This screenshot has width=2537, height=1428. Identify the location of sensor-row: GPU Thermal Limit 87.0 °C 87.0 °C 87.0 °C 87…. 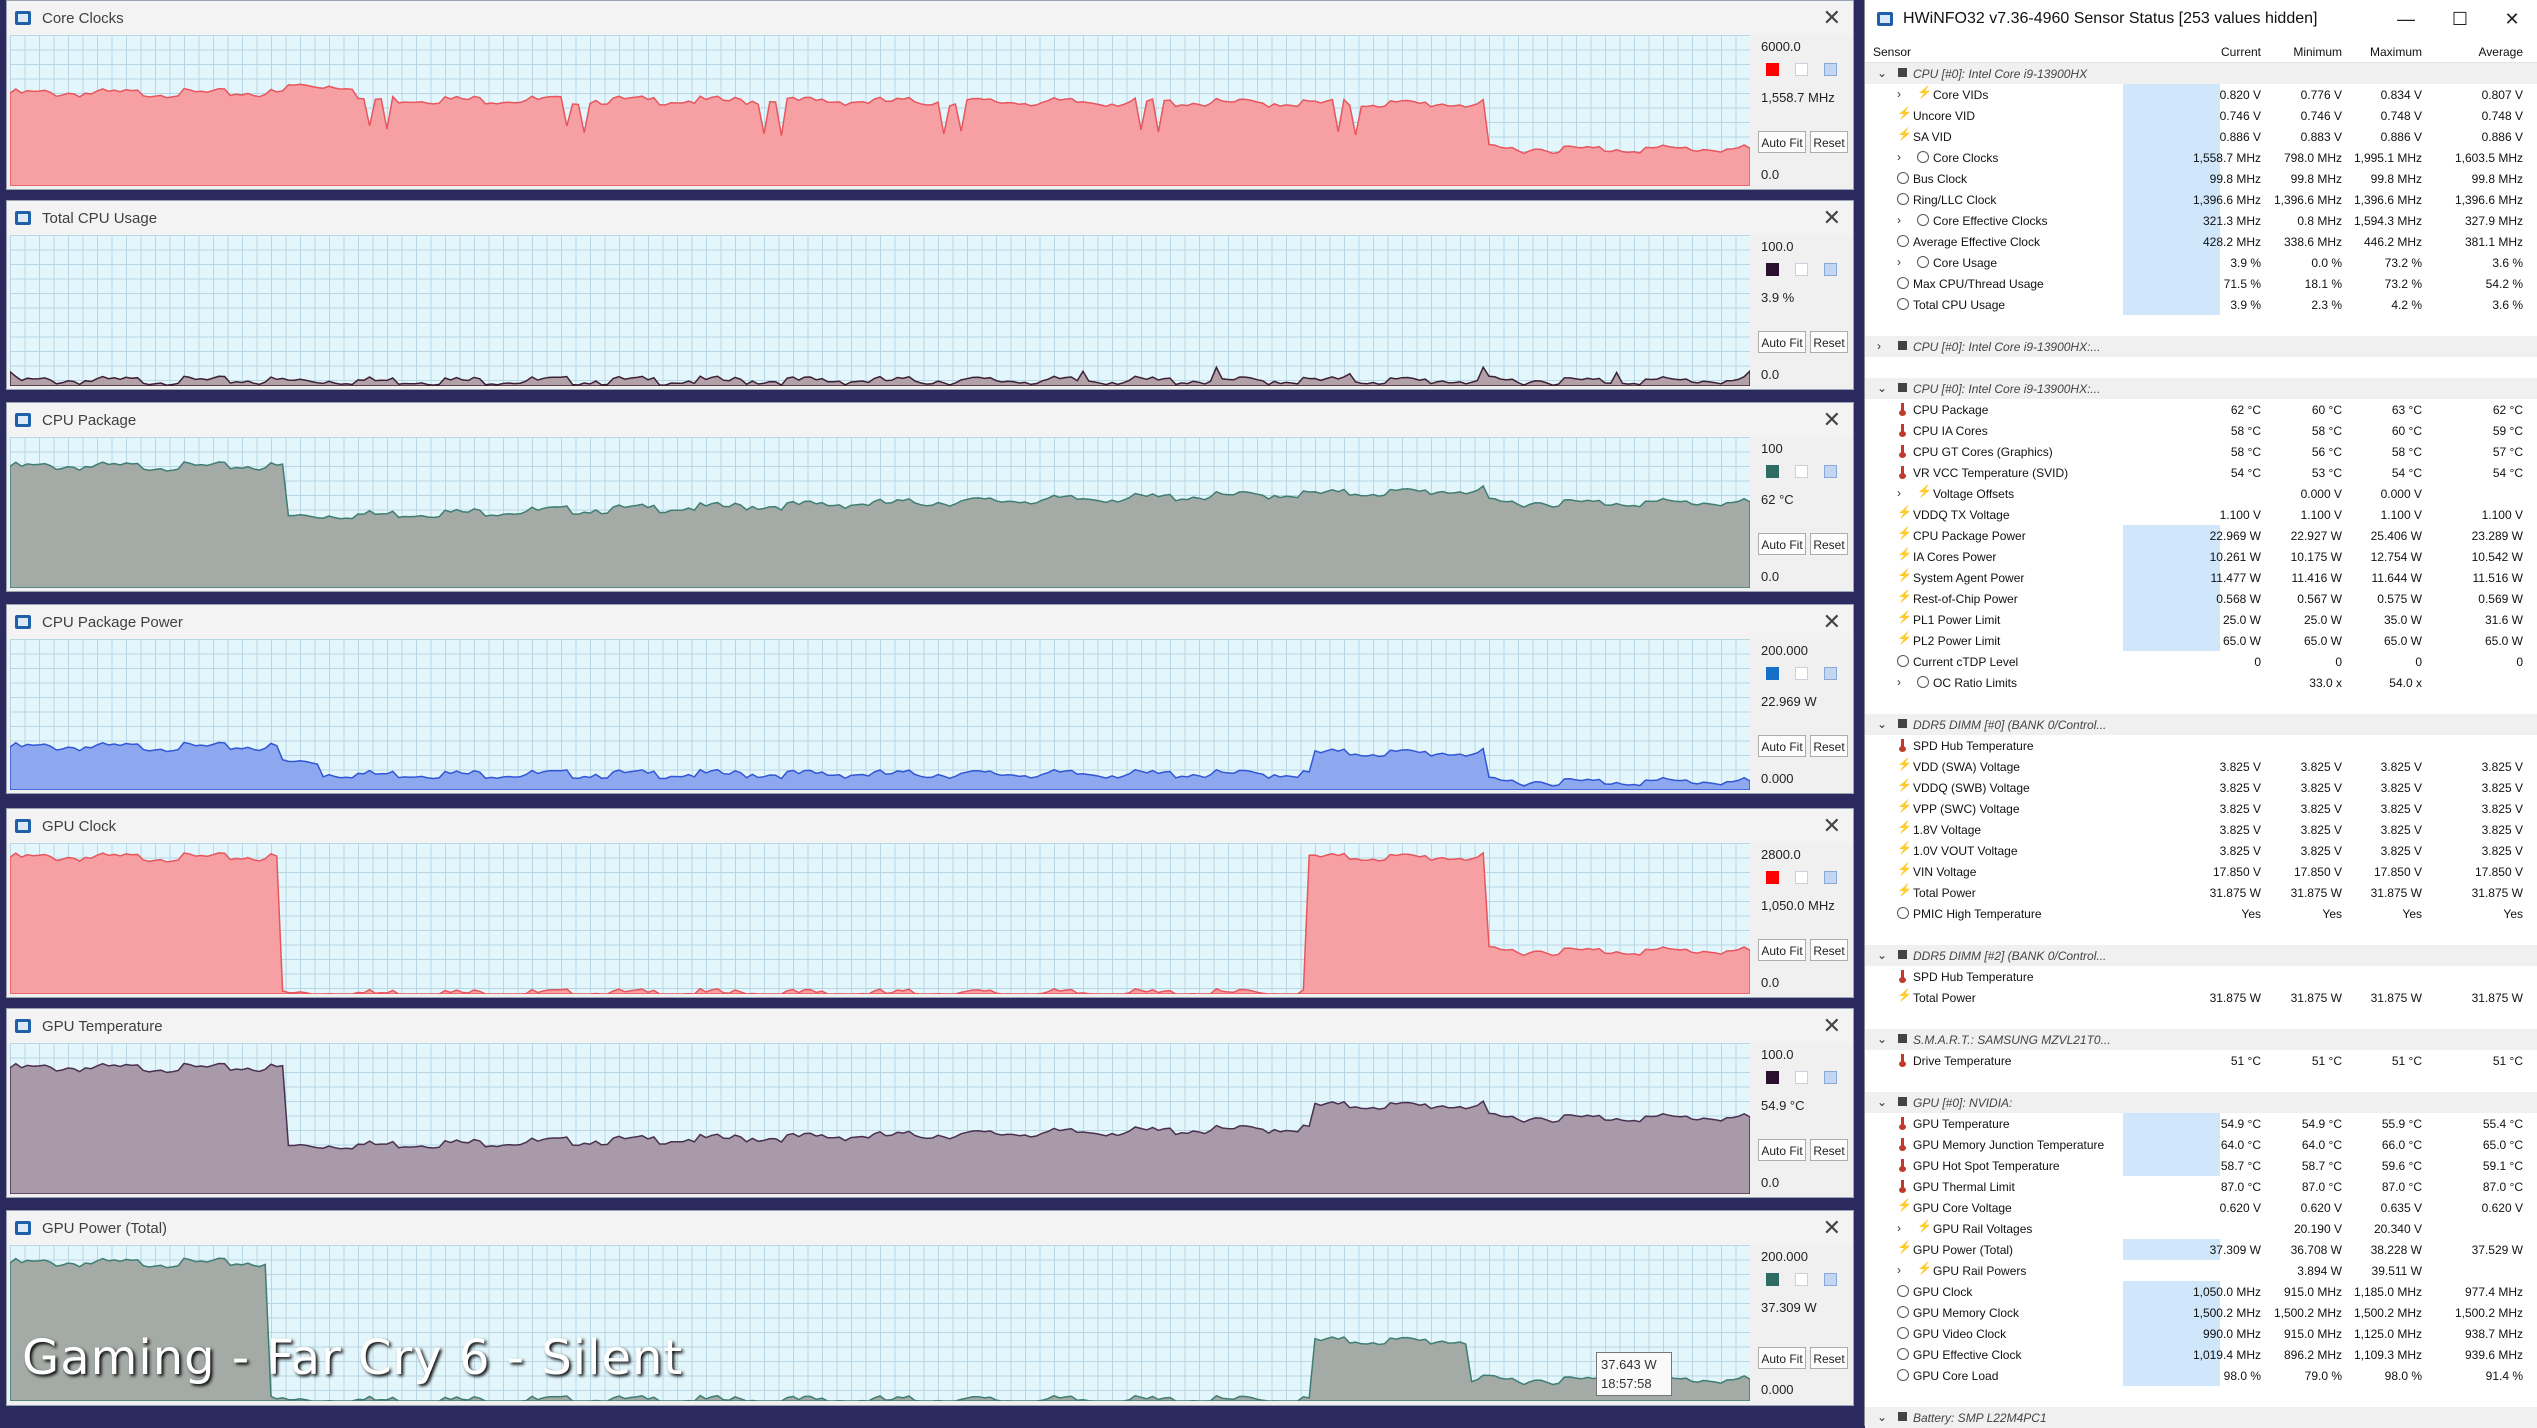
(2201, 1186).